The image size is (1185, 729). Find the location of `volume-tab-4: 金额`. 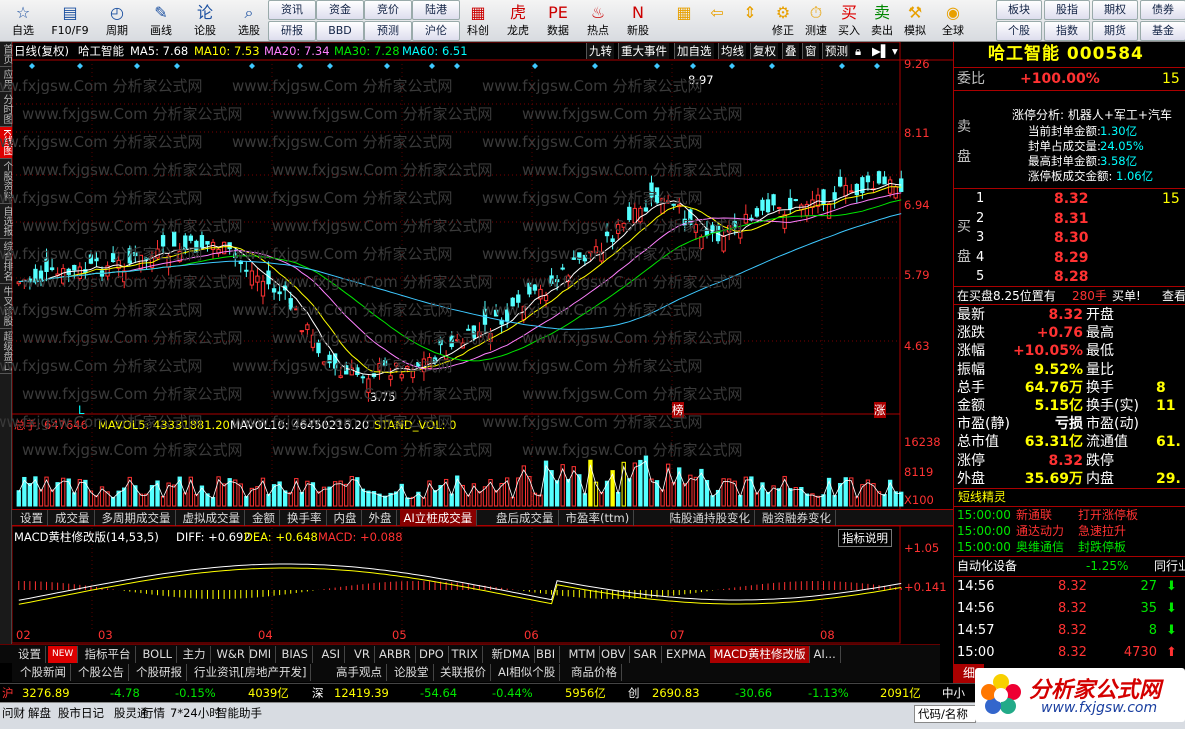

volume-tab-4: 金额 is located at coordinates (264, 518).